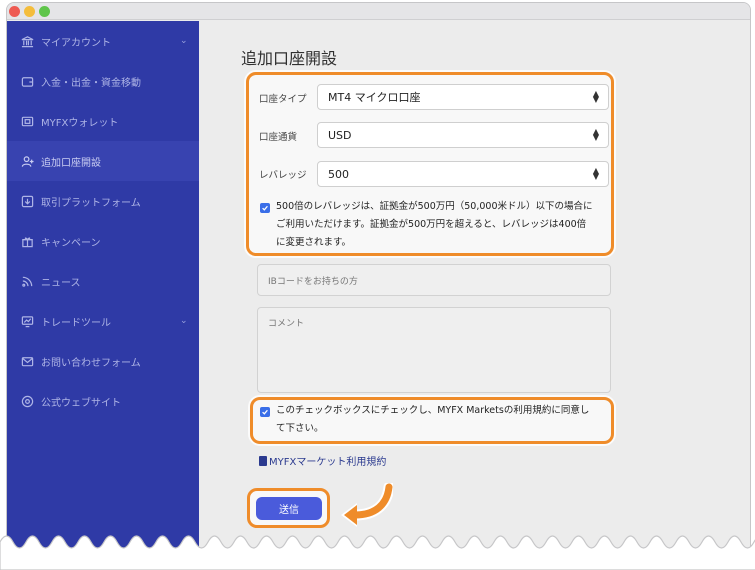 This screenshot has width=755, height=570. I want to click on sidebar-item-label: マイアカウント, so click(76, 43).